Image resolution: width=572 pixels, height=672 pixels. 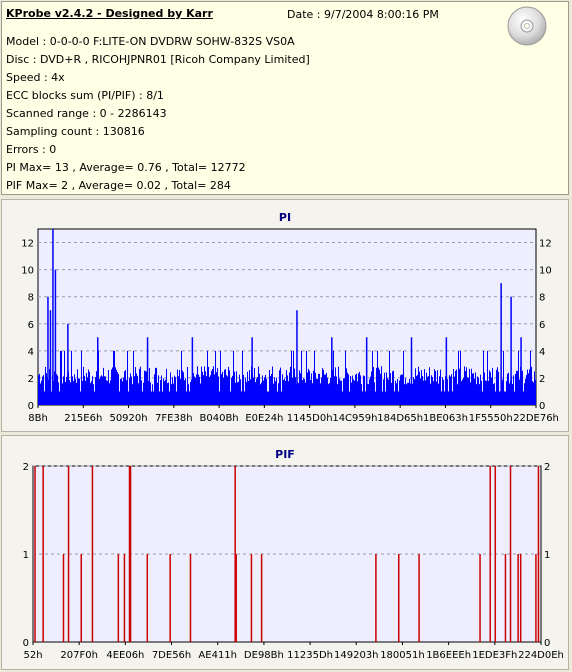 I want to click on pif-xtick: 180051h, so click(x=402, y=655).